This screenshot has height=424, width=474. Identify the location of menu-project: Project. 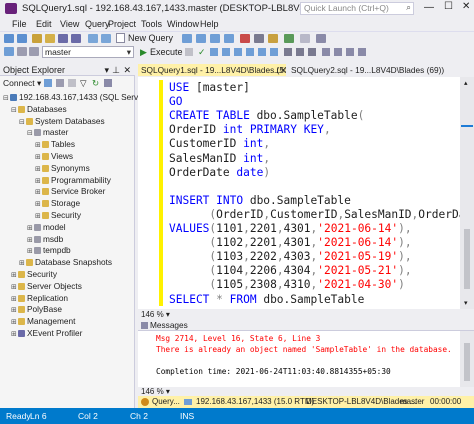
(122, 24).